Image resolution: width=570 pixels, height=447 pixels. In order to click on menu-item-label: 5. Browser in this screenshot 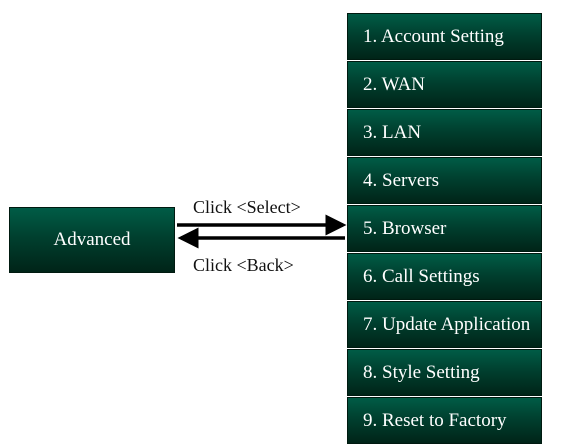, I will do `click(405, 228)`.